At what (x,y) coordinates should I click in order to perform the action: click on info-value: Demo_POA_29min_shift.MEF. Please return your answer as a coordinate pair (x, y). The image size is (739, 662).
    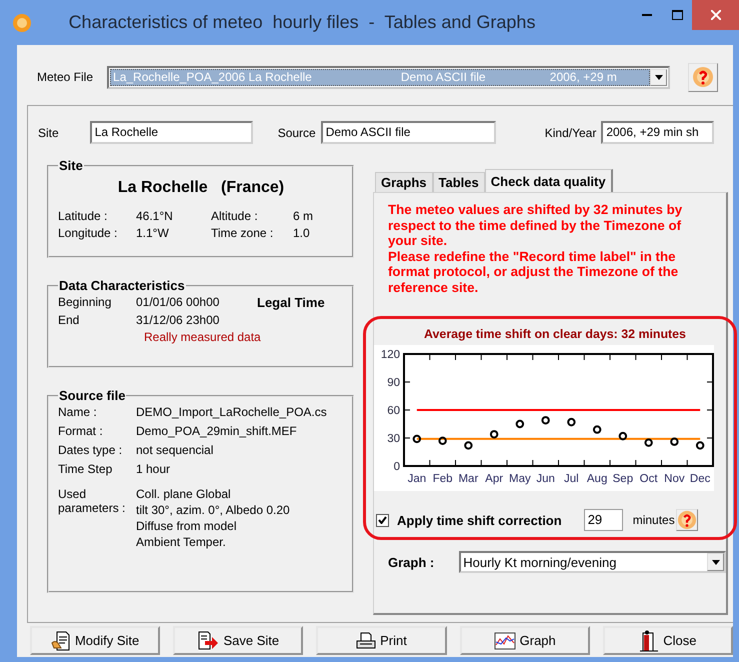
    Looking at the image, I should click on (217, 431).